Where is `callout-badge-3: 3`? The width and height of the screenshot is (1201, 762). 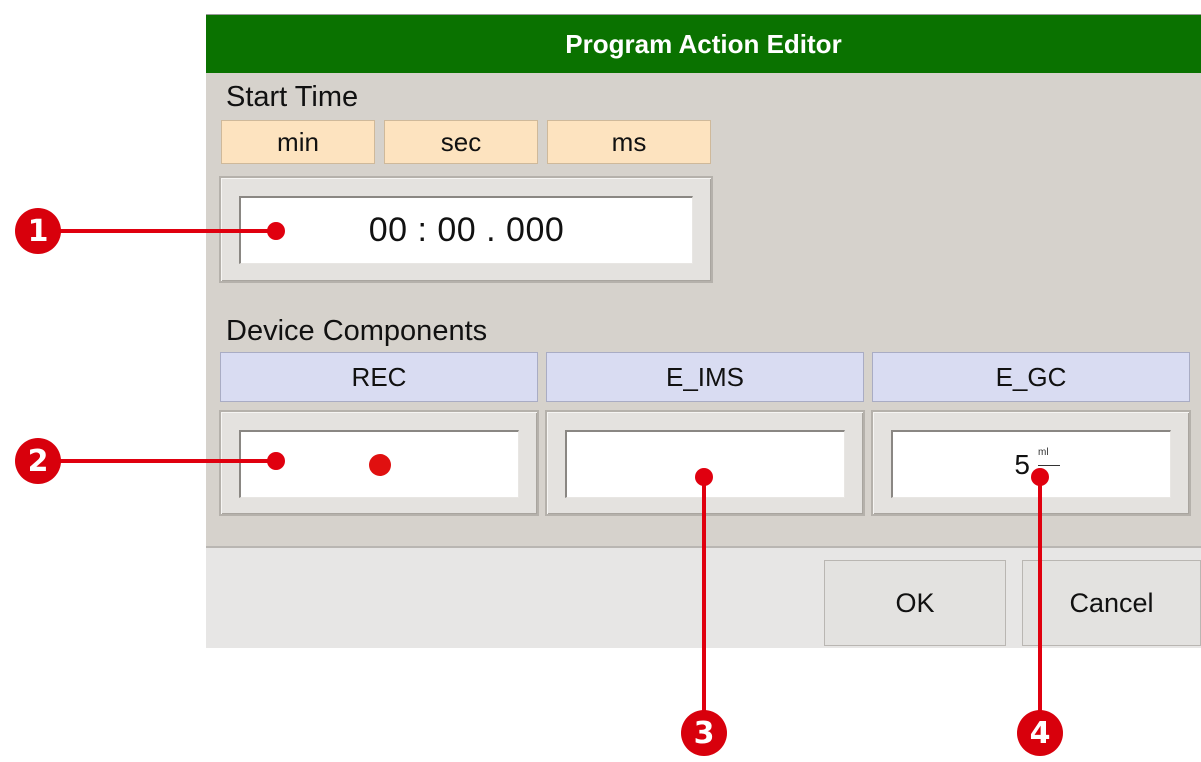
callout-badge-3: 3 is located at coordinates (704, 733).